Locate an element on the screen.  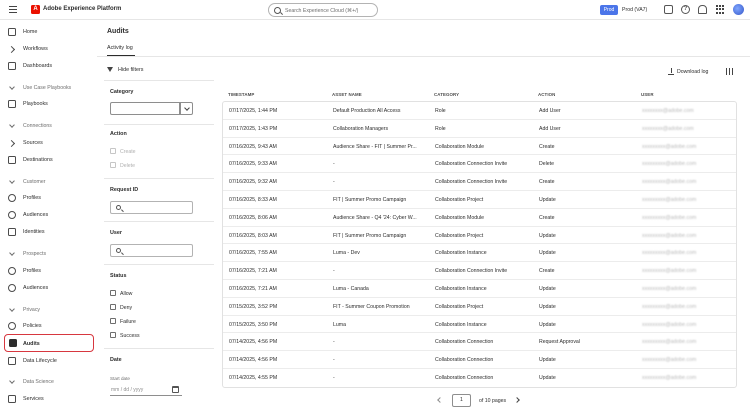
chevron-left-icon is located at coordinates (440, 400).